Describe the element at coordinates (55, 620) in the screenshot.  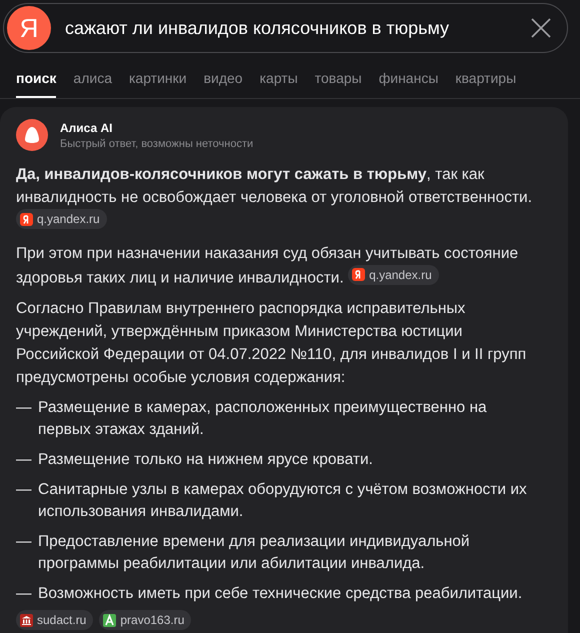
I see `source-link: sudact.ru` at that location.